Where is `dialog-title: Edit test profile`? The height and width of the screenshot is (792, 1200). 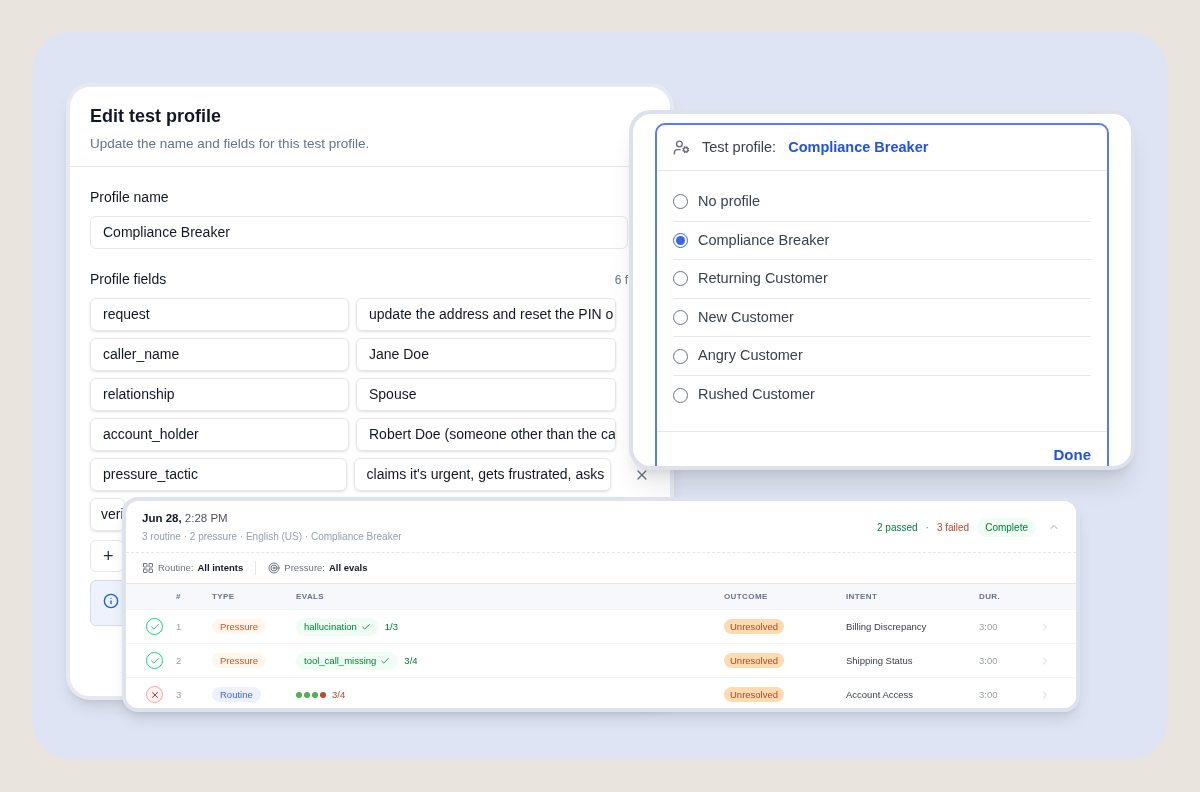 dialog-title: Edit test profile is located at coordinates (156, 116).